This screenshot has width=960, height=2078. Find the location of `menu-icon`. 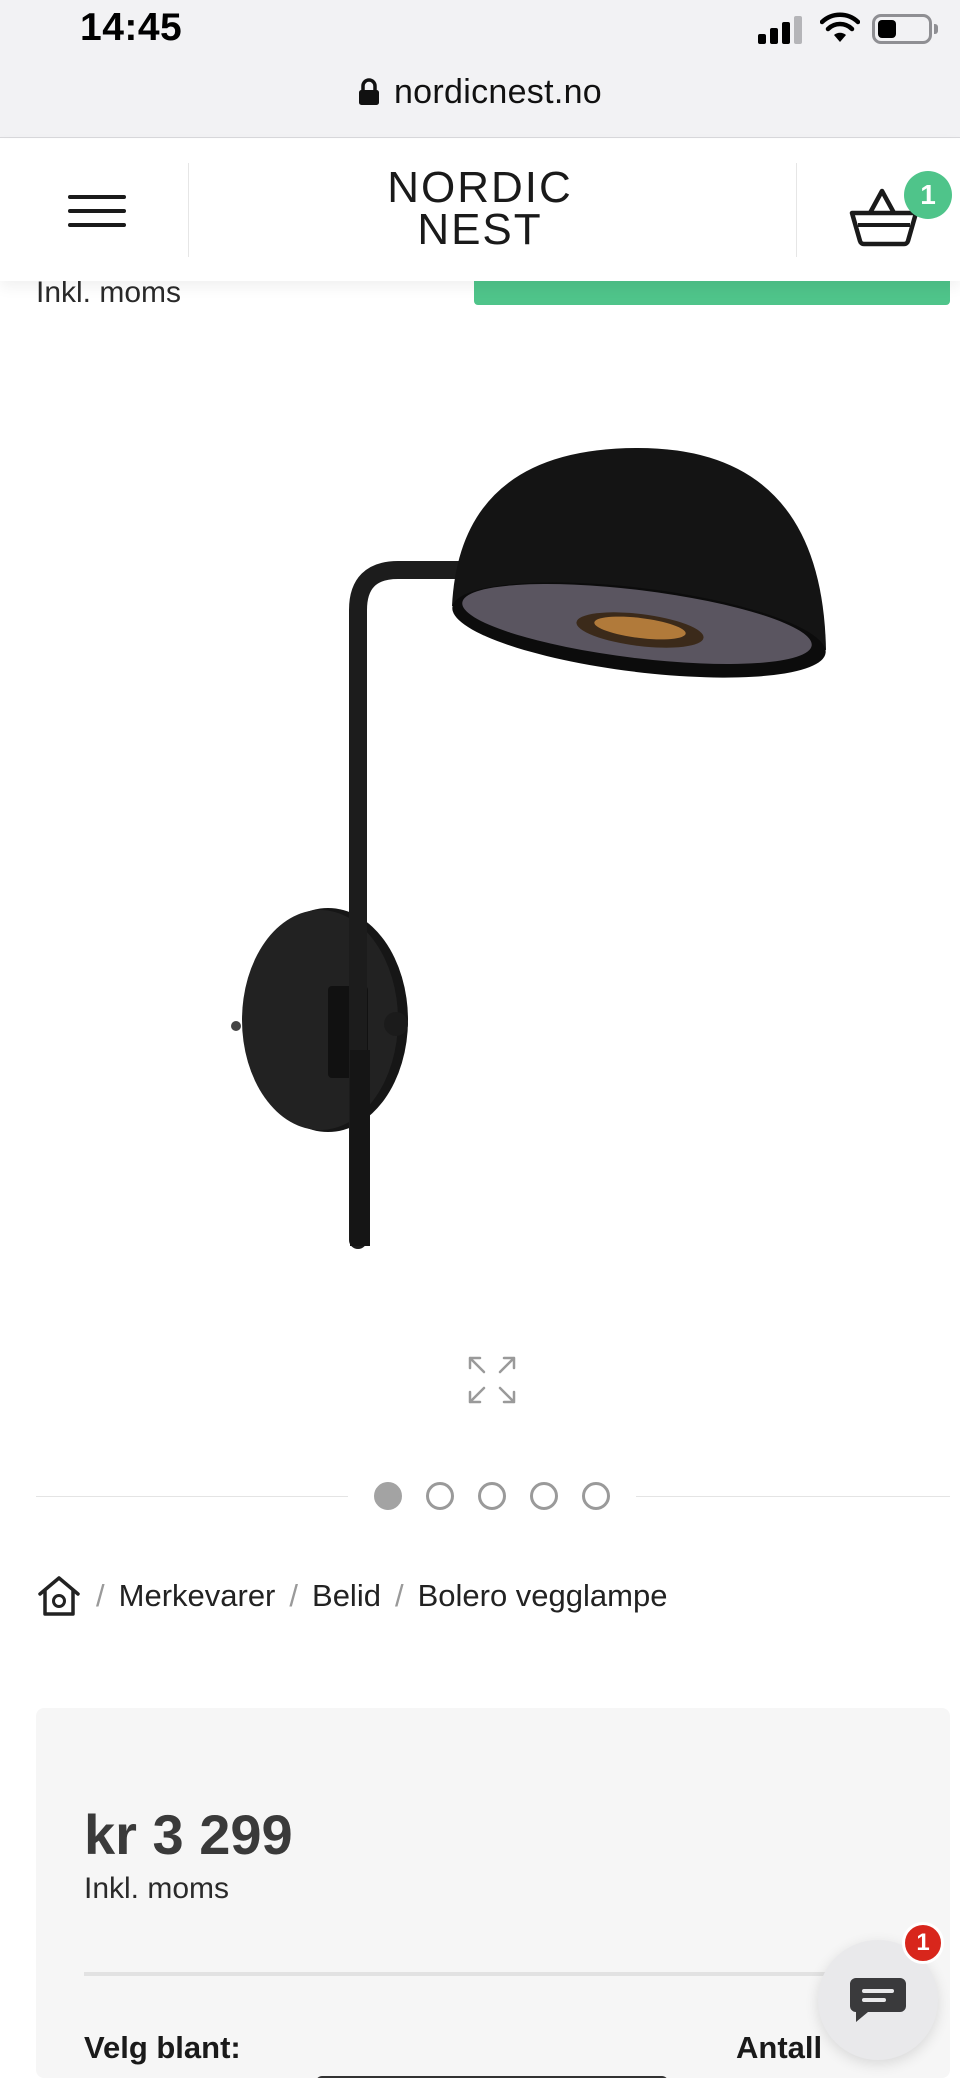

menu-icon is located at coordinates (97, 197).